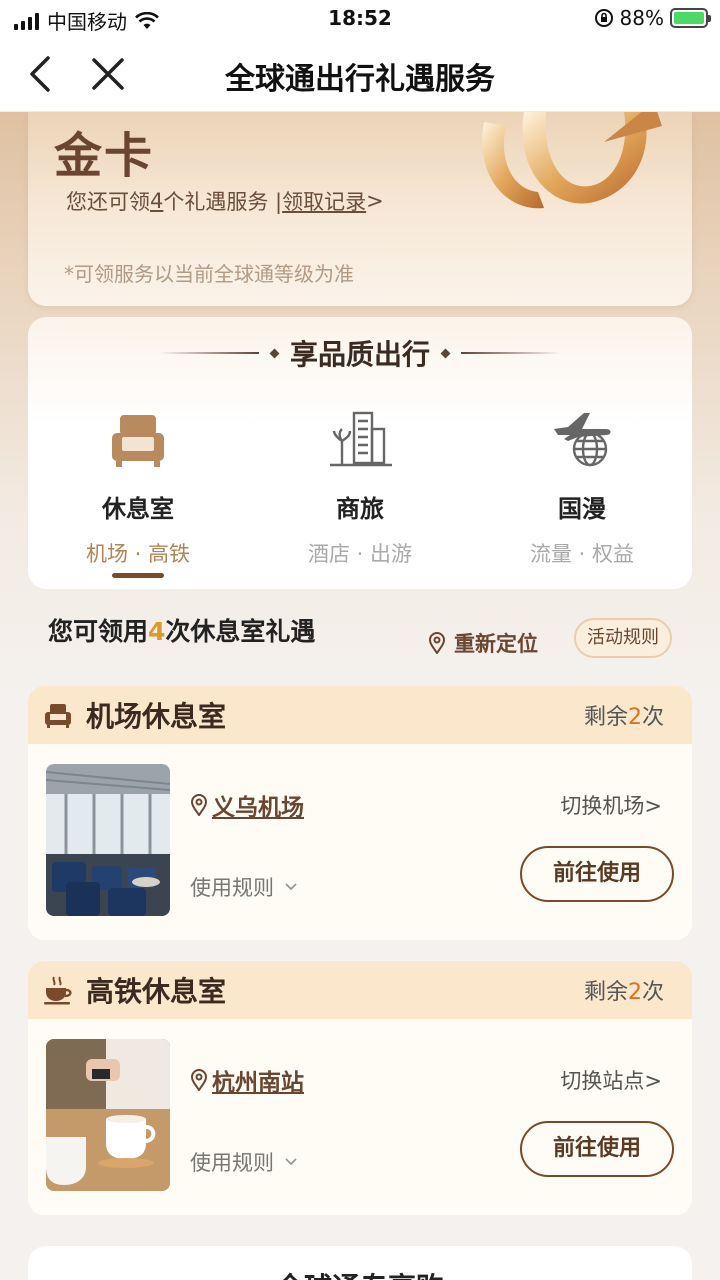  What do you see at coordinates (240, 631) in the screenshot?
I see `count-suffix: 次休息室礼遇` at bounding box center [240, 631].